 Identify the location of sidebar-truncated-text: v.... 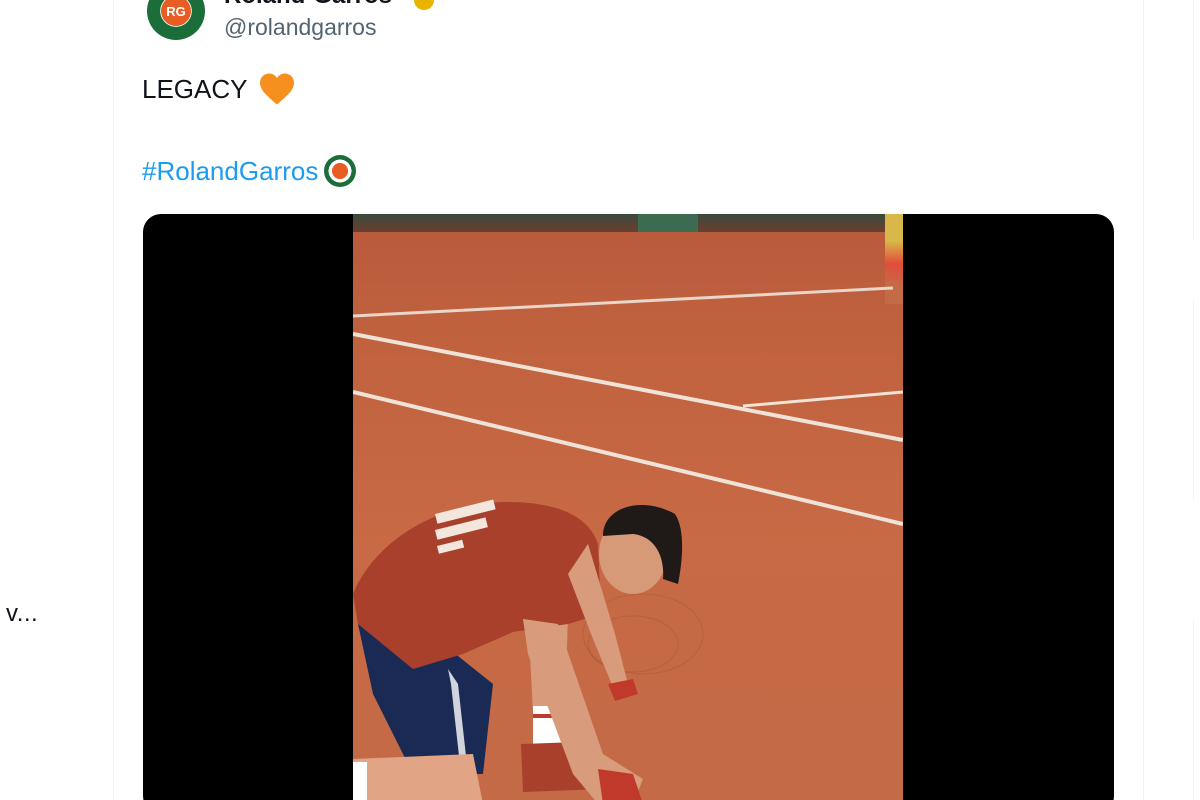
(22, 614).